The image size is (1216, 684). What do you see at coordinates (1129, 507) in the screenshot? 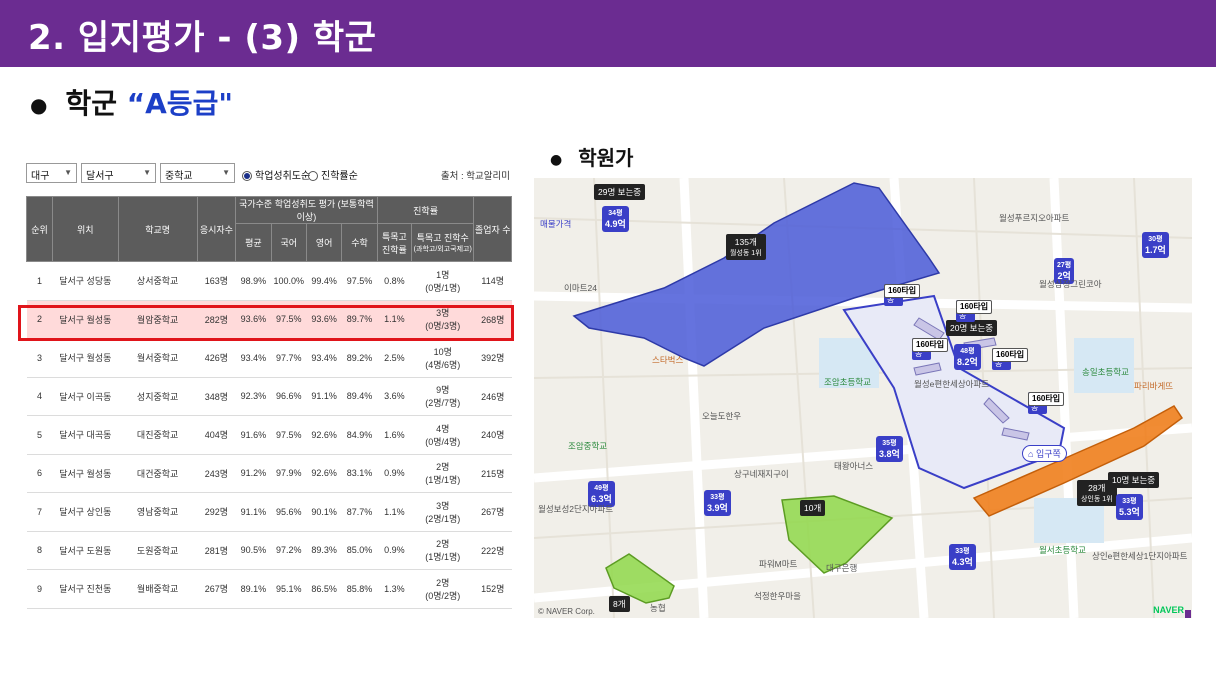
I see `price-pin: 33평 5.3억` at bounding box center [1129, 507].